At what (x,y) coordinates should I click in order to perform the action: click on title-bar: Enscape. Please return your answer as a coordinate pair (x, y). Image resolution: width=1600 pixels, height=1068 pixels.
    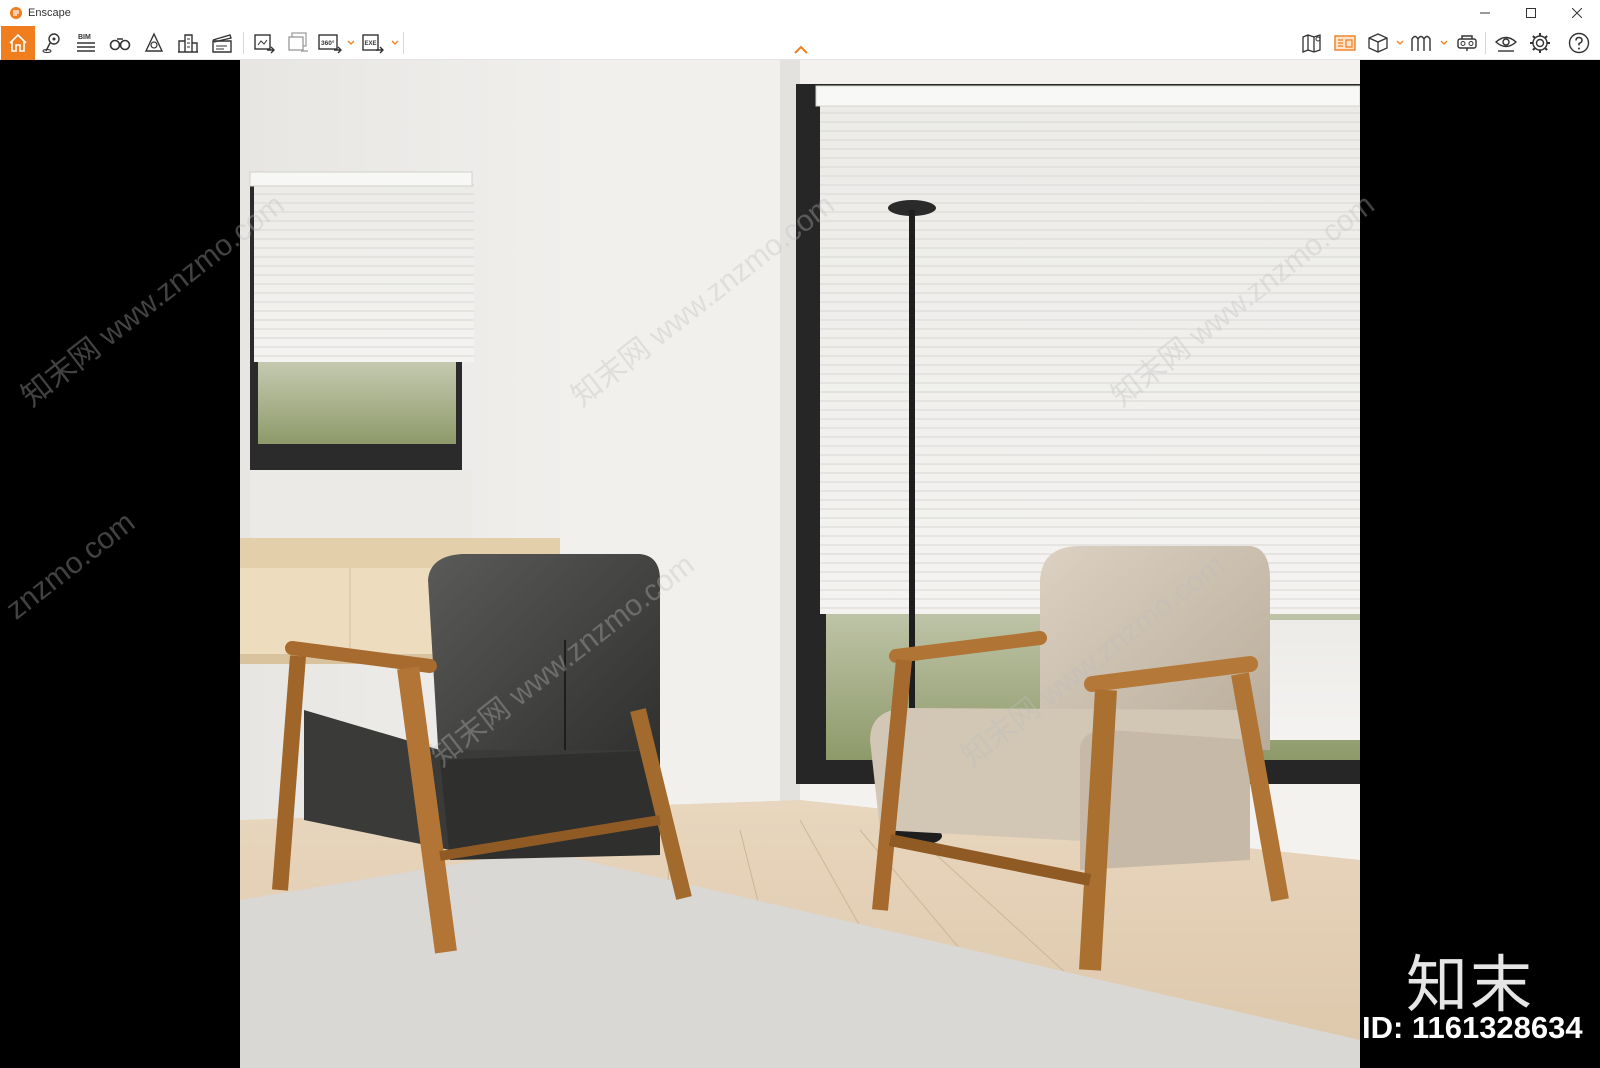
    Looking at the image, I should click on (800, 13).